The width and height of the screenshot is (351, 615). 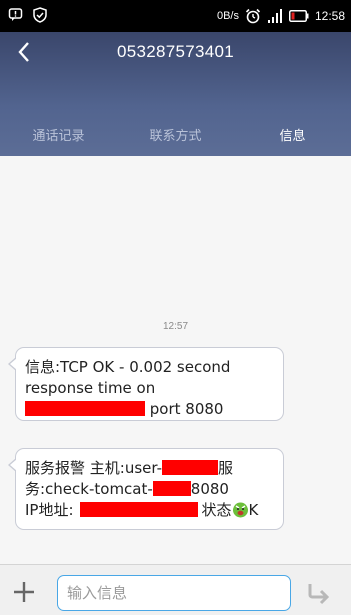 I want to click on message-text-line: 务:check-tomcat- 8080, so click(x=149, y=489).